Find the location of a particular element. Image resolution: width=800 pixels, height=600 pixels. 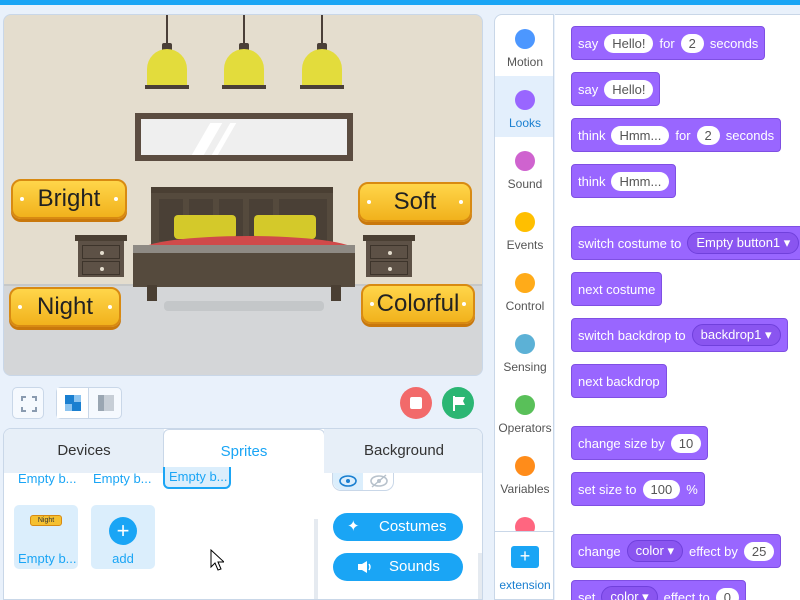

category-label: Motion is located at coordinates (525, 62).